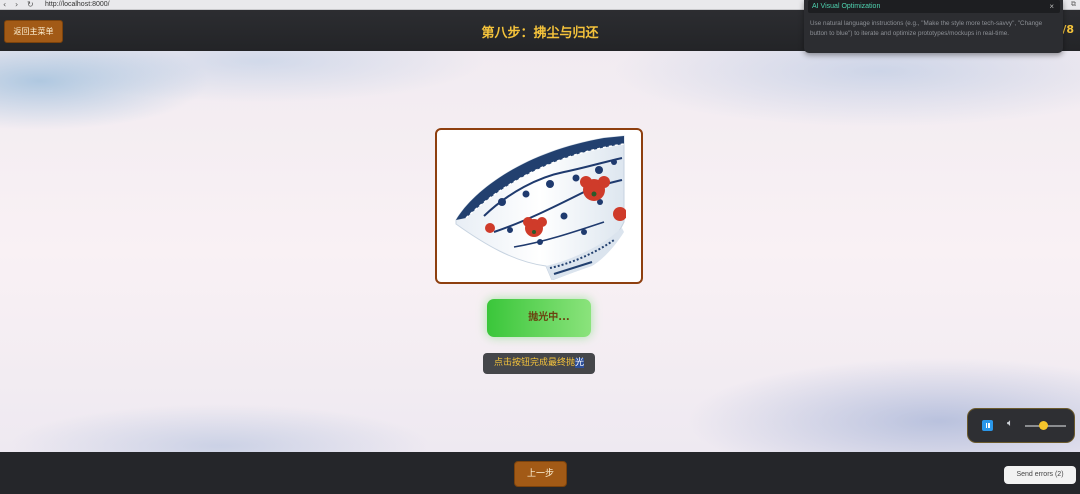 The width and height of the screenshot is (1080, 494). I want to click on ai-panel-header: AI Visual Optimization ×, so click(934, 6).